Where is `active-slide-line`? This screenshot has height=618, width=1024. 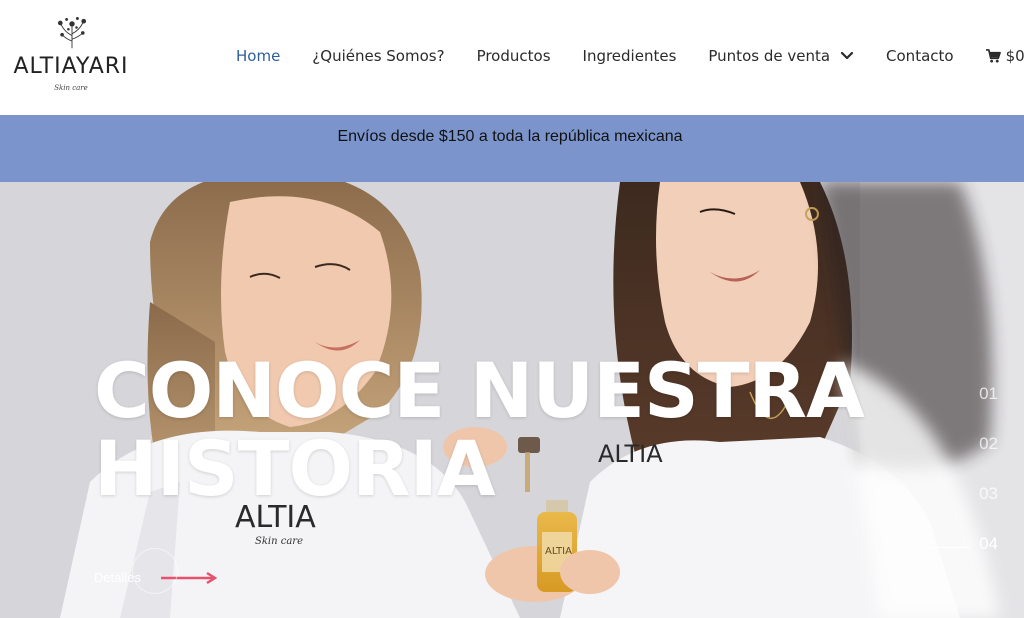
active-slide-line is located at coordinates (946, 547).